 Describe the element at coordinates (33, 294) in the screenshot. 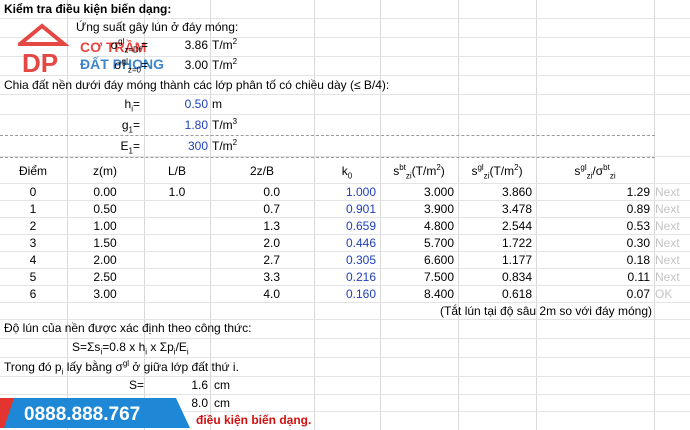

I see `table-cell-diem: 6` at that location.